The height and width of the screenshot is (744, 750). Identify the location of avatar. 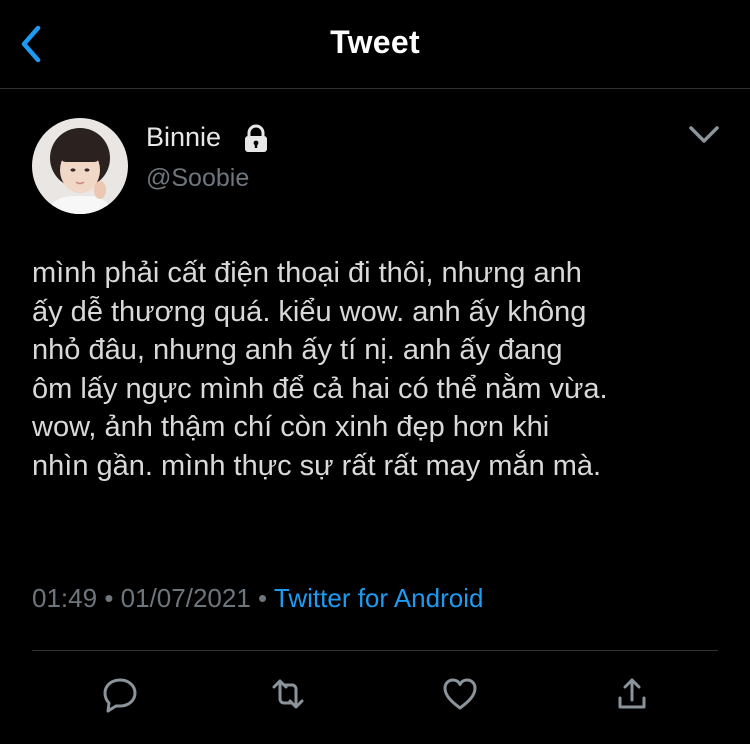
(80, 166).